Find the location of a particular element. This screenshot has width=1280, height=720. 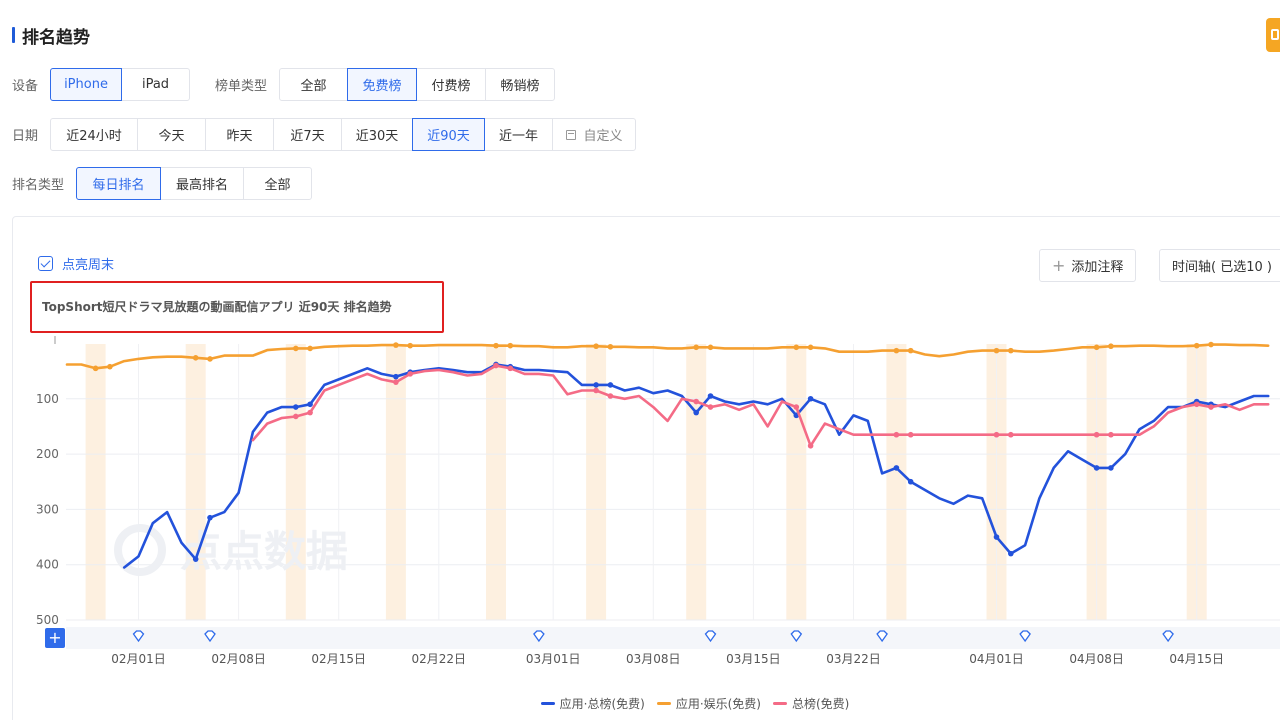

date-option-90d: 近90天 is located at coordinates (449, 134).